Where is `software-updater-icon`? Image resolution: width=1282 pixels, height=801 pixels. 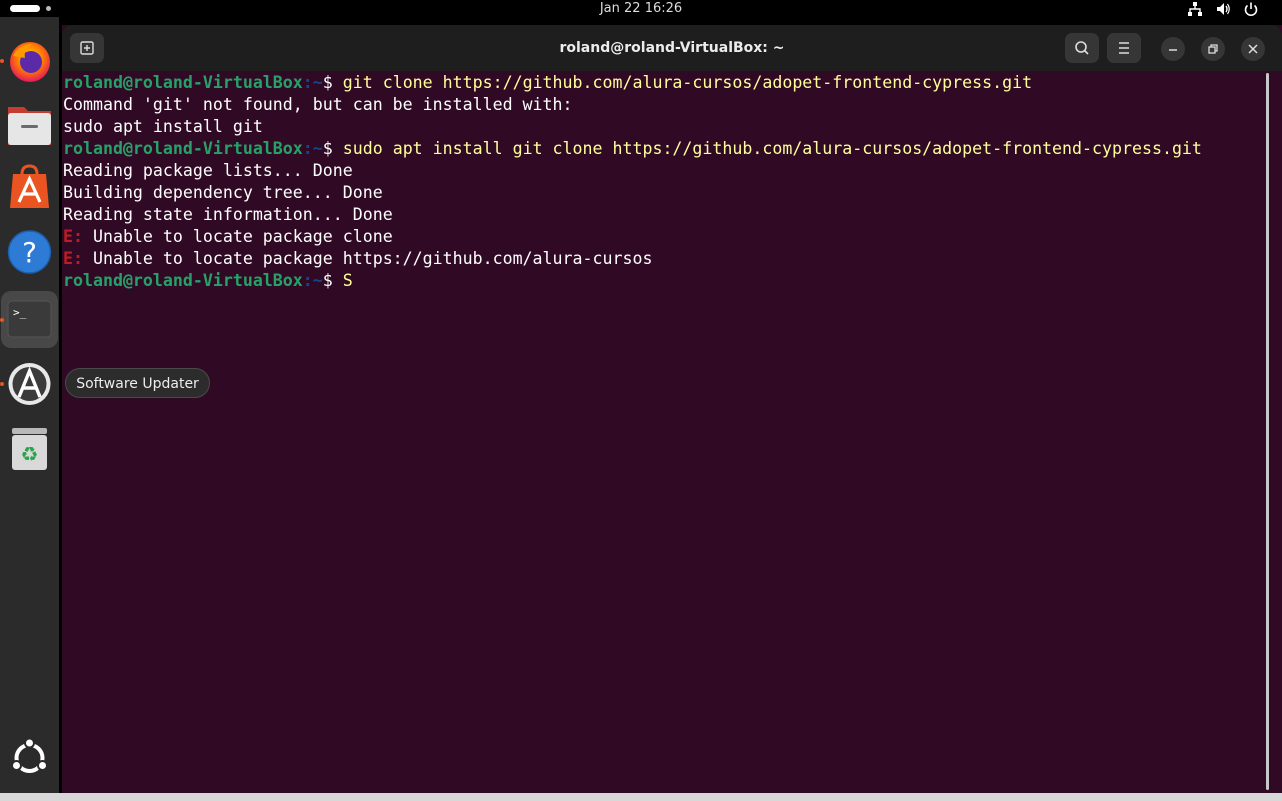
software-updater-icon is located at coordinates (29, 384).